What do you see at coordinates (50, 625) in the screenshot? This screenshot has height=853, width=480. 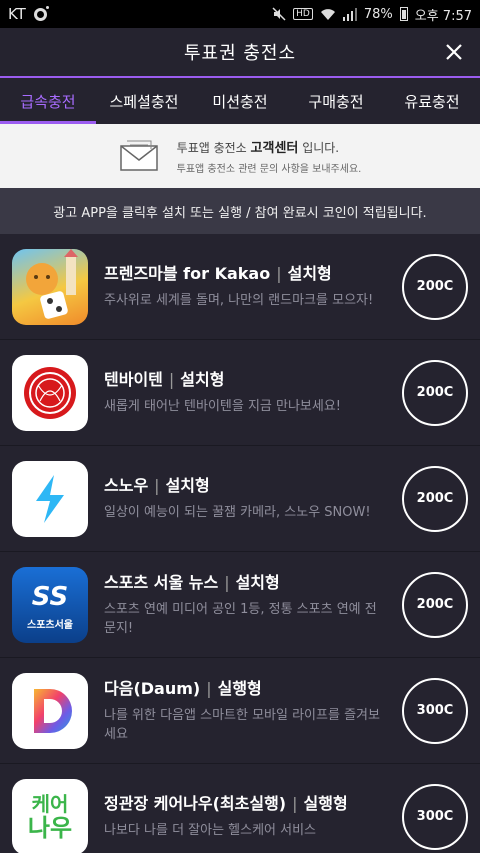 I see `sports-seoul-icon-label: 스포츠서울` at bounding box center [50, 625].